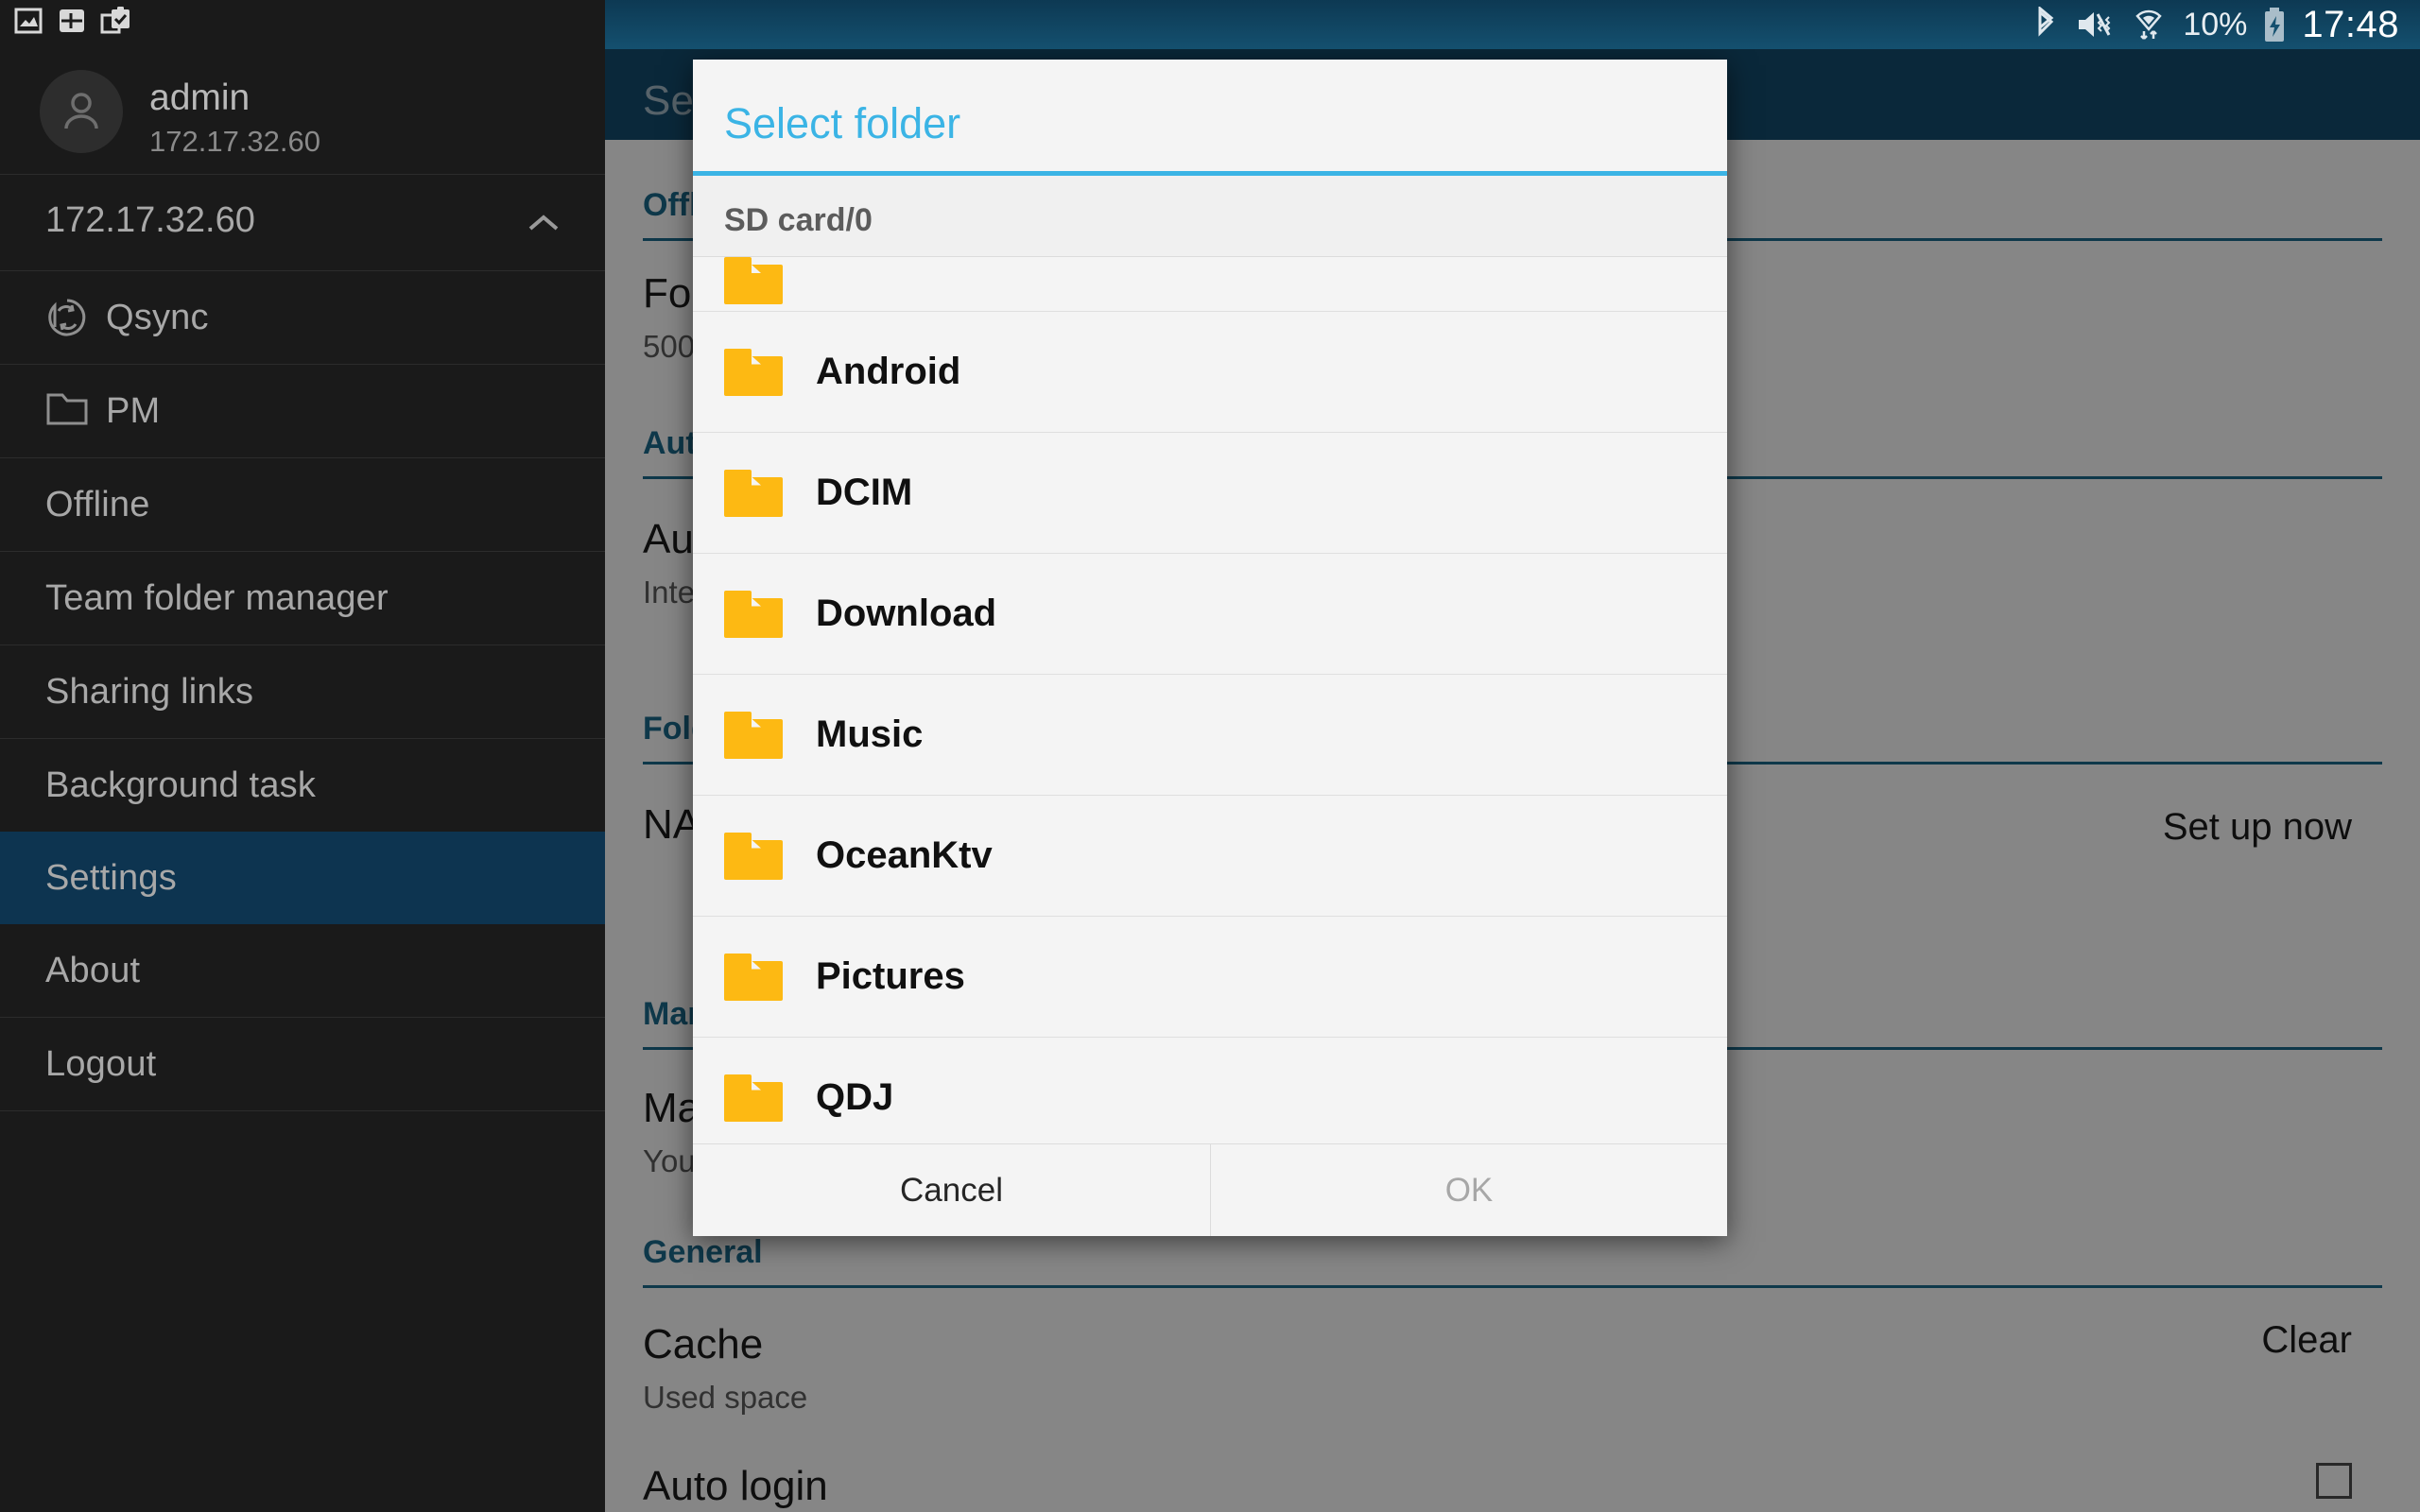  Describe the element at coordinates (1210, 493) in the screenshot. I see `list-item: DCIM` at that location.